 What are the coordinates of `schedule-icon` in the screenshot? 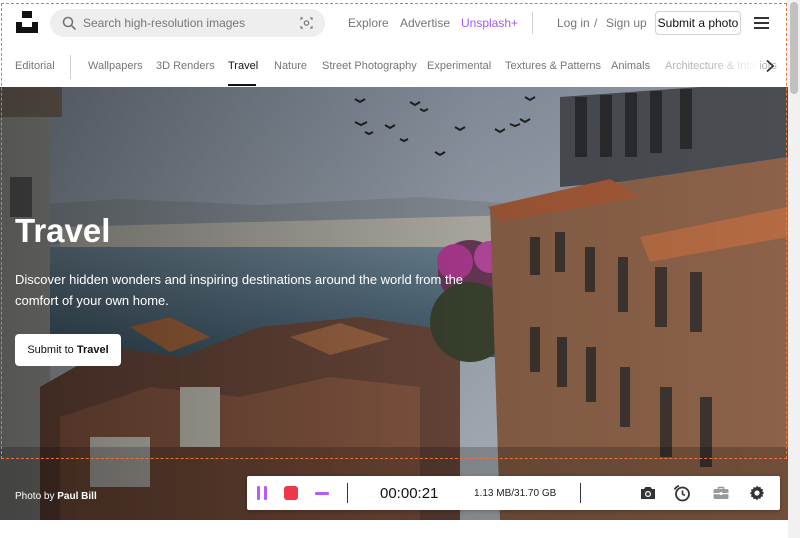 It's located at (682, 493).